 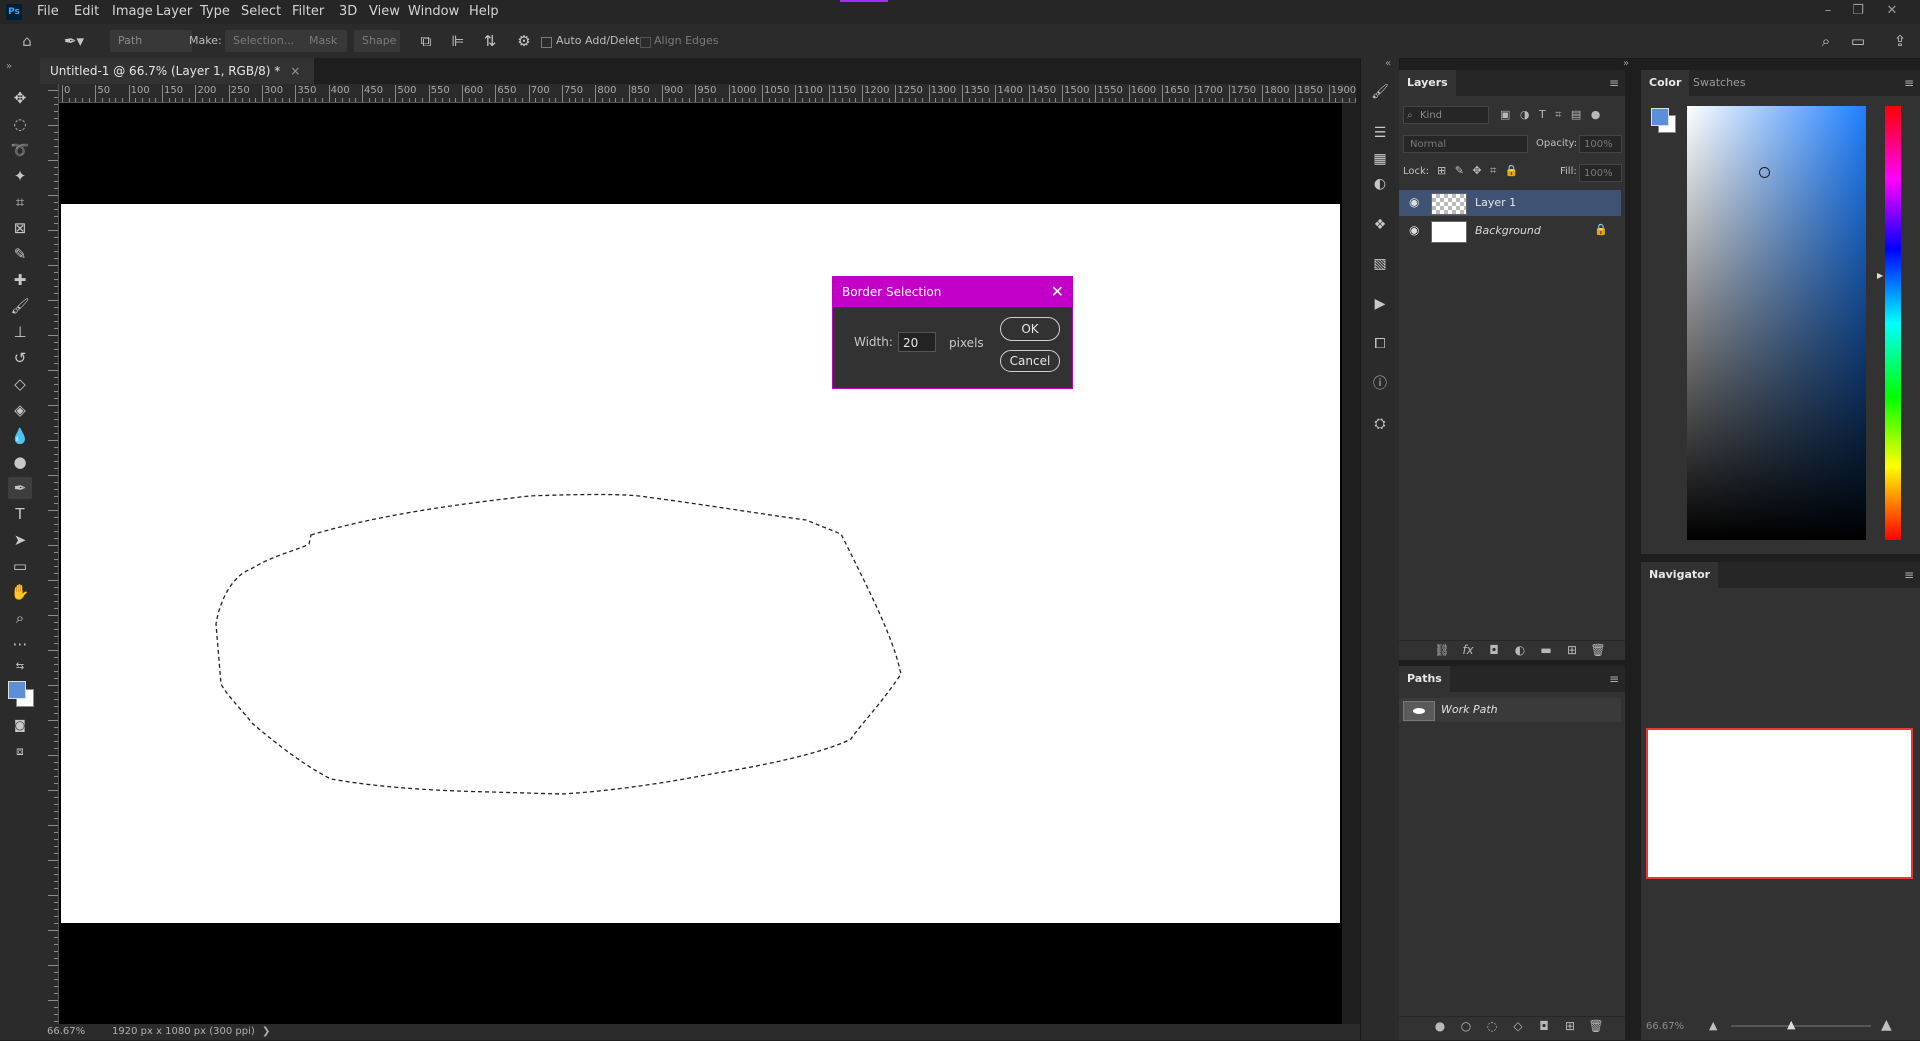 What do you see at coordinates (1596, 1026) in the screenshot?
I see `delete-path-icon: 🗑` at bounding box center [1596, 1026].